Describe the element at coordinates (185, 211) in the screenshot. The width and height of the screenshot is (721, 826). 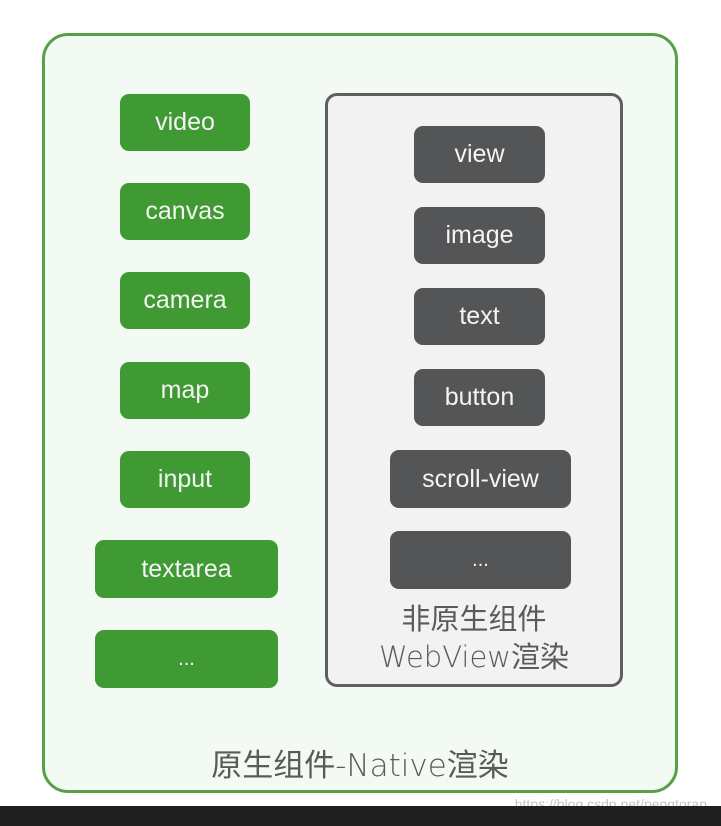
I see `native-item-canvas: canvas` at that location.